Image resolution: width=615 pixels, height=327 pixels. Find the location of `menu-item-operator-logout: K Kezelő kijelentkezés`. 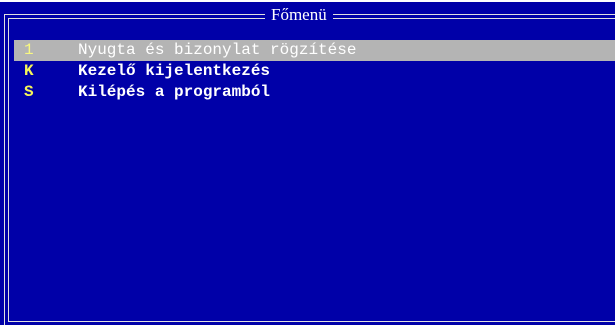

menu-item-operator-logout: K Kezelő kijelentkezés is located at coordinates (314, 71).